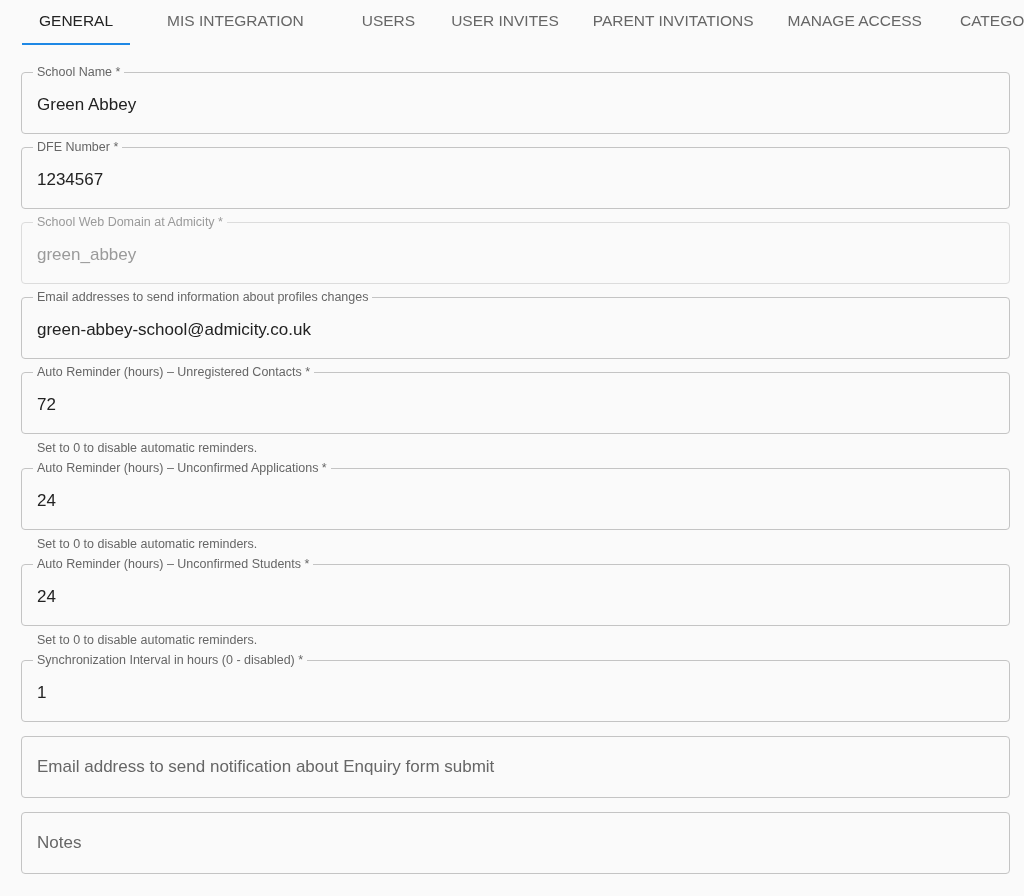 The width and height of the screenshot is (1024, 896). Describe the element at coordinates (505, 22) in the screenshot. I see `tab: USER INVITES` at that location.